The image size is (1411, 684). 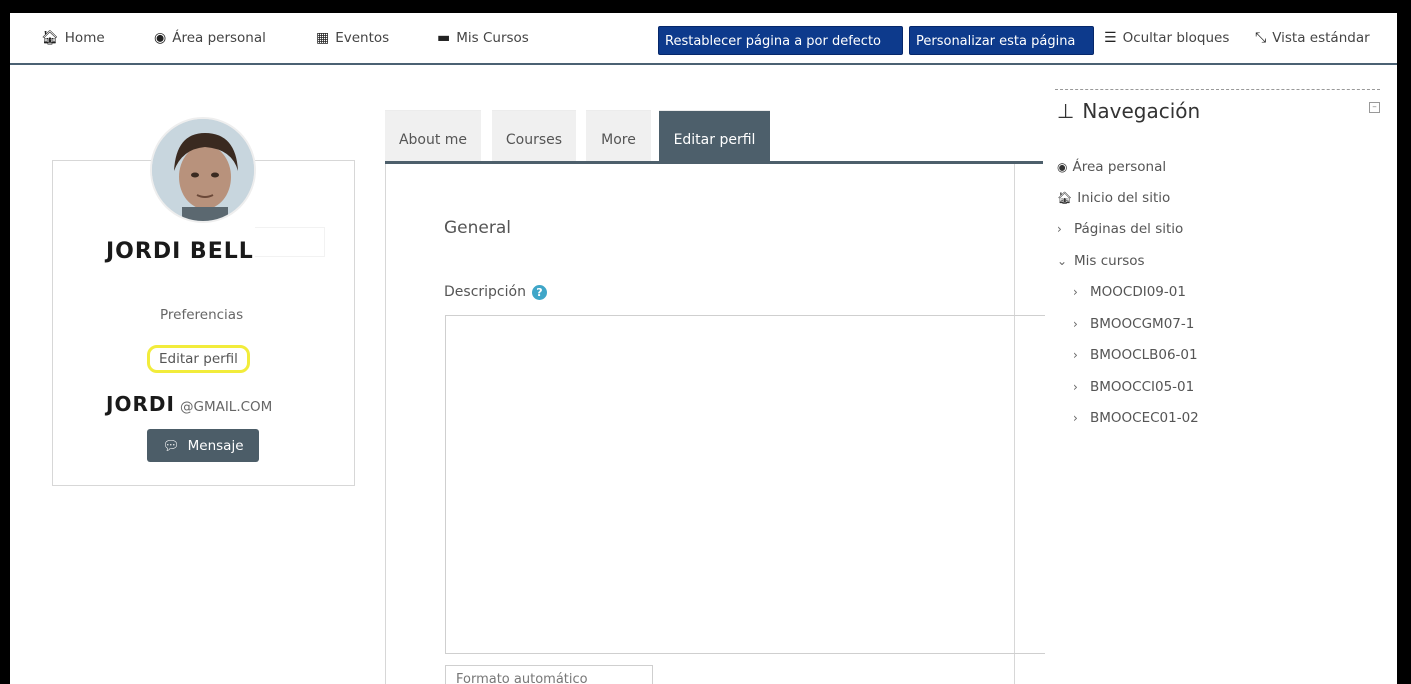 What do you see at coordinates (1129, 229) in the screenshot?
I see `nav-item-label: Páginas del sitio` at bounding box center [1129, 229].